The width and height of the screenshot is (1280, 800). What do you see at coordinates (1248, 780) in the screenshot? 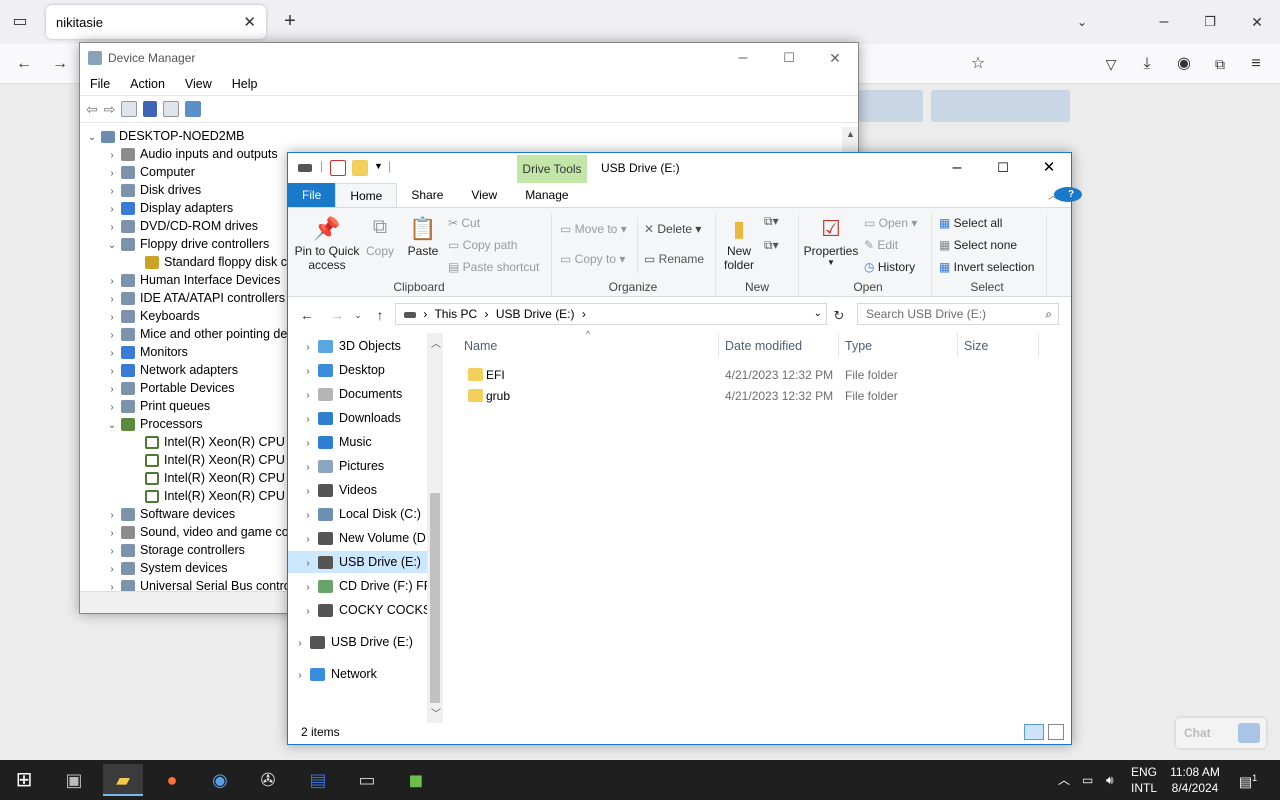
I see `notifications-icon: ▤1` at bounding box center [1248, 780].